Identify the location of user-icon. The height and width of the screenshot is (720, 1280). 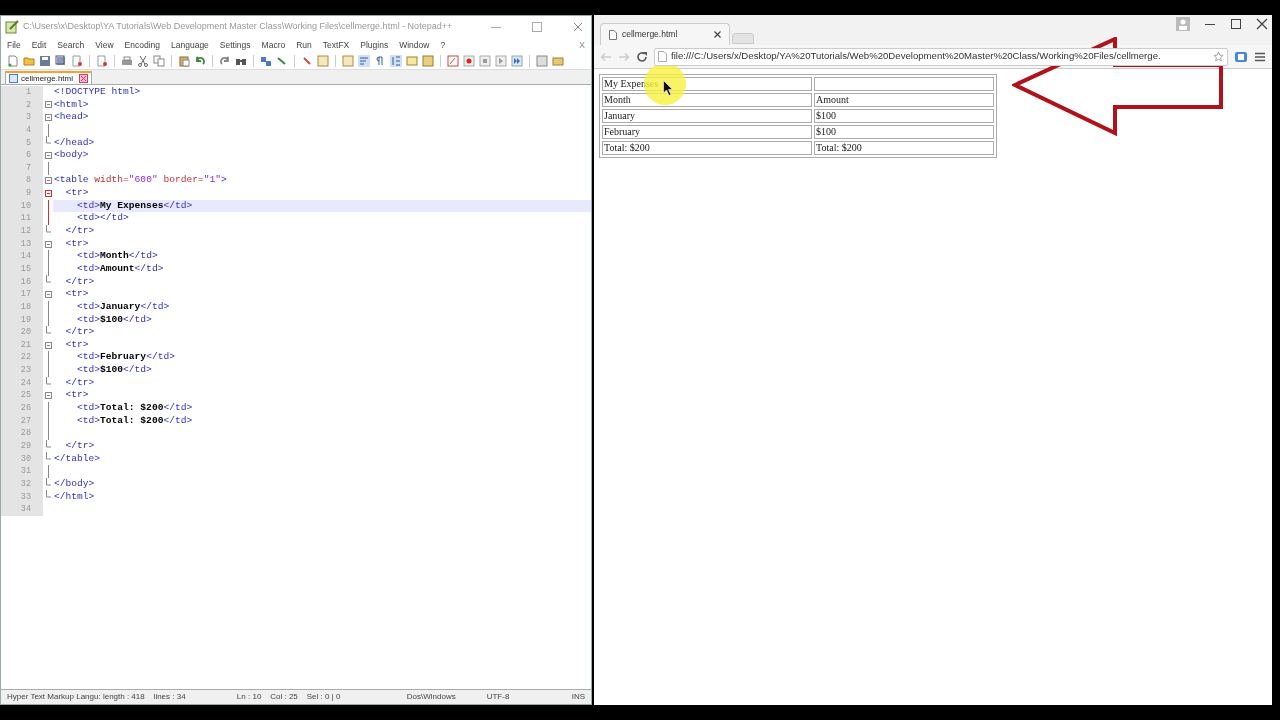
(1183, 24).